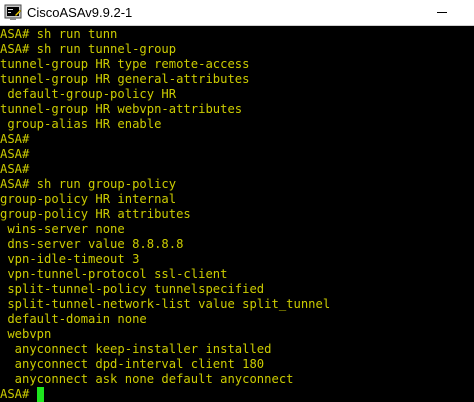 The image size is (474, 402). Describe the element at coordinates (88, 94) in the screenshot. I see `terminal-line: default-group-policy HR` at that location.